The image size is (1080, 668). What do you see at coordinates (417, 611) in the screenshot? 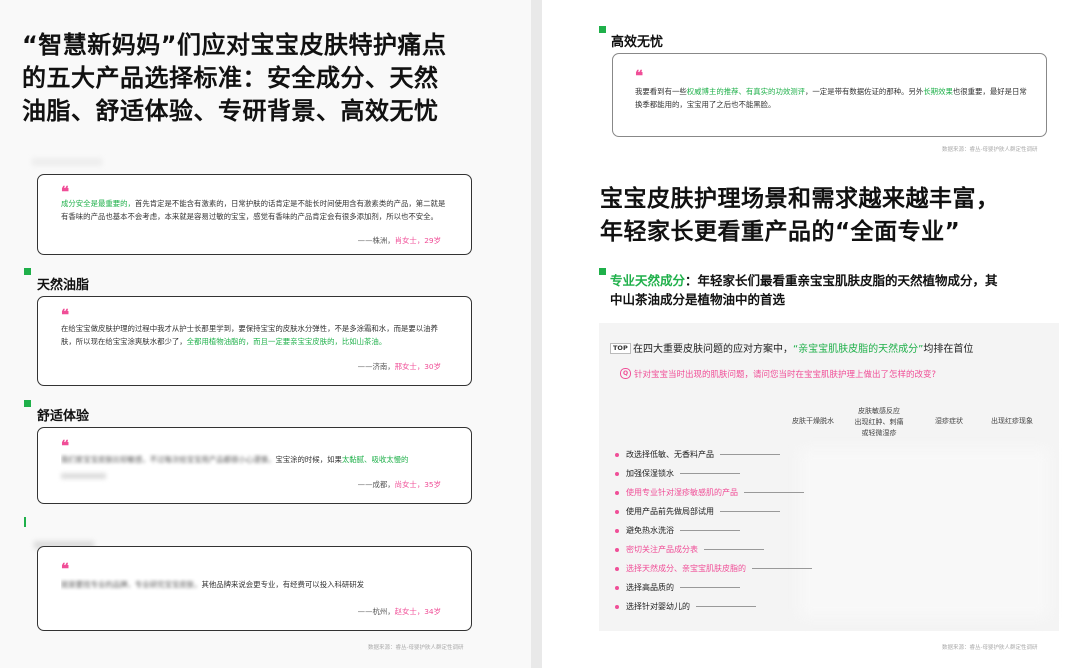
I see `signature-person: 赵女士，34岁` at bounding box center [417, 611].